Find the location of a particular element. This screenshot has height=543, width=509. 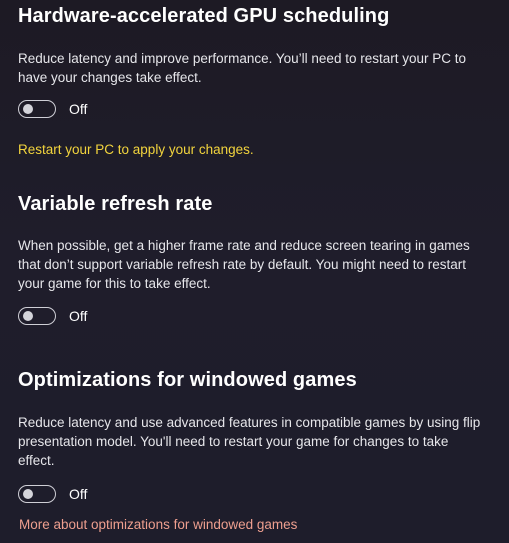

windowed-games-toggle-row: Off is located at coordinates (52, 494).